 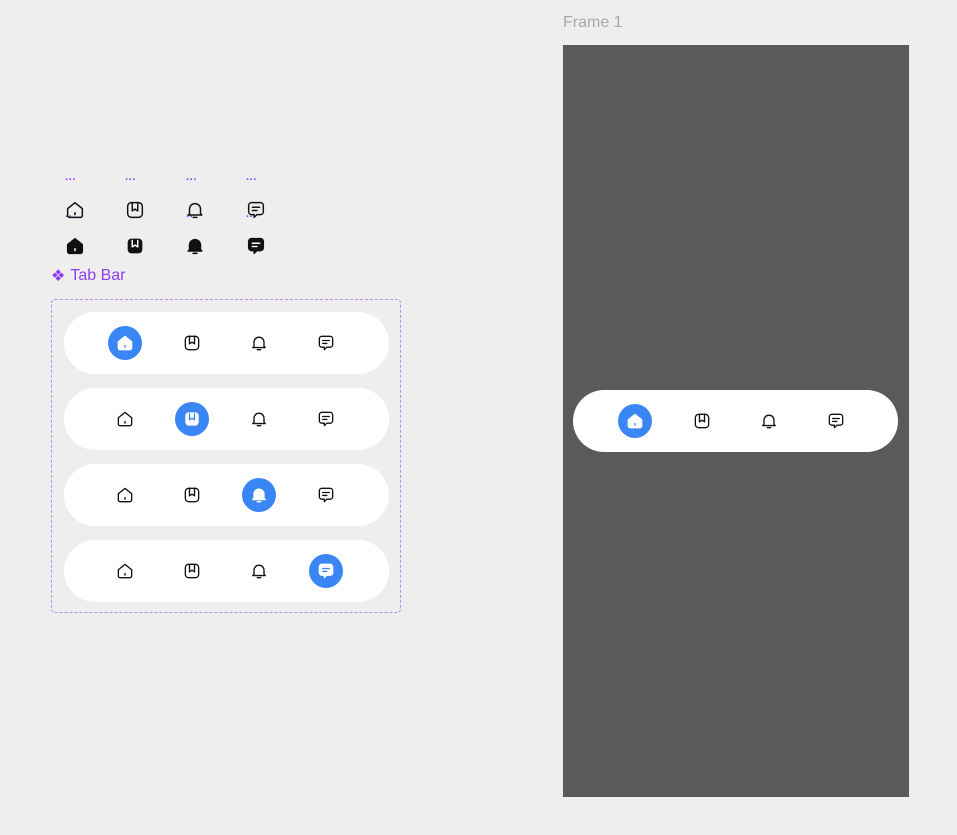 What do you see at coordinates (195, 210) in the screenshot?
I see `bell-outline-icon` at bounding box center [195, 210].